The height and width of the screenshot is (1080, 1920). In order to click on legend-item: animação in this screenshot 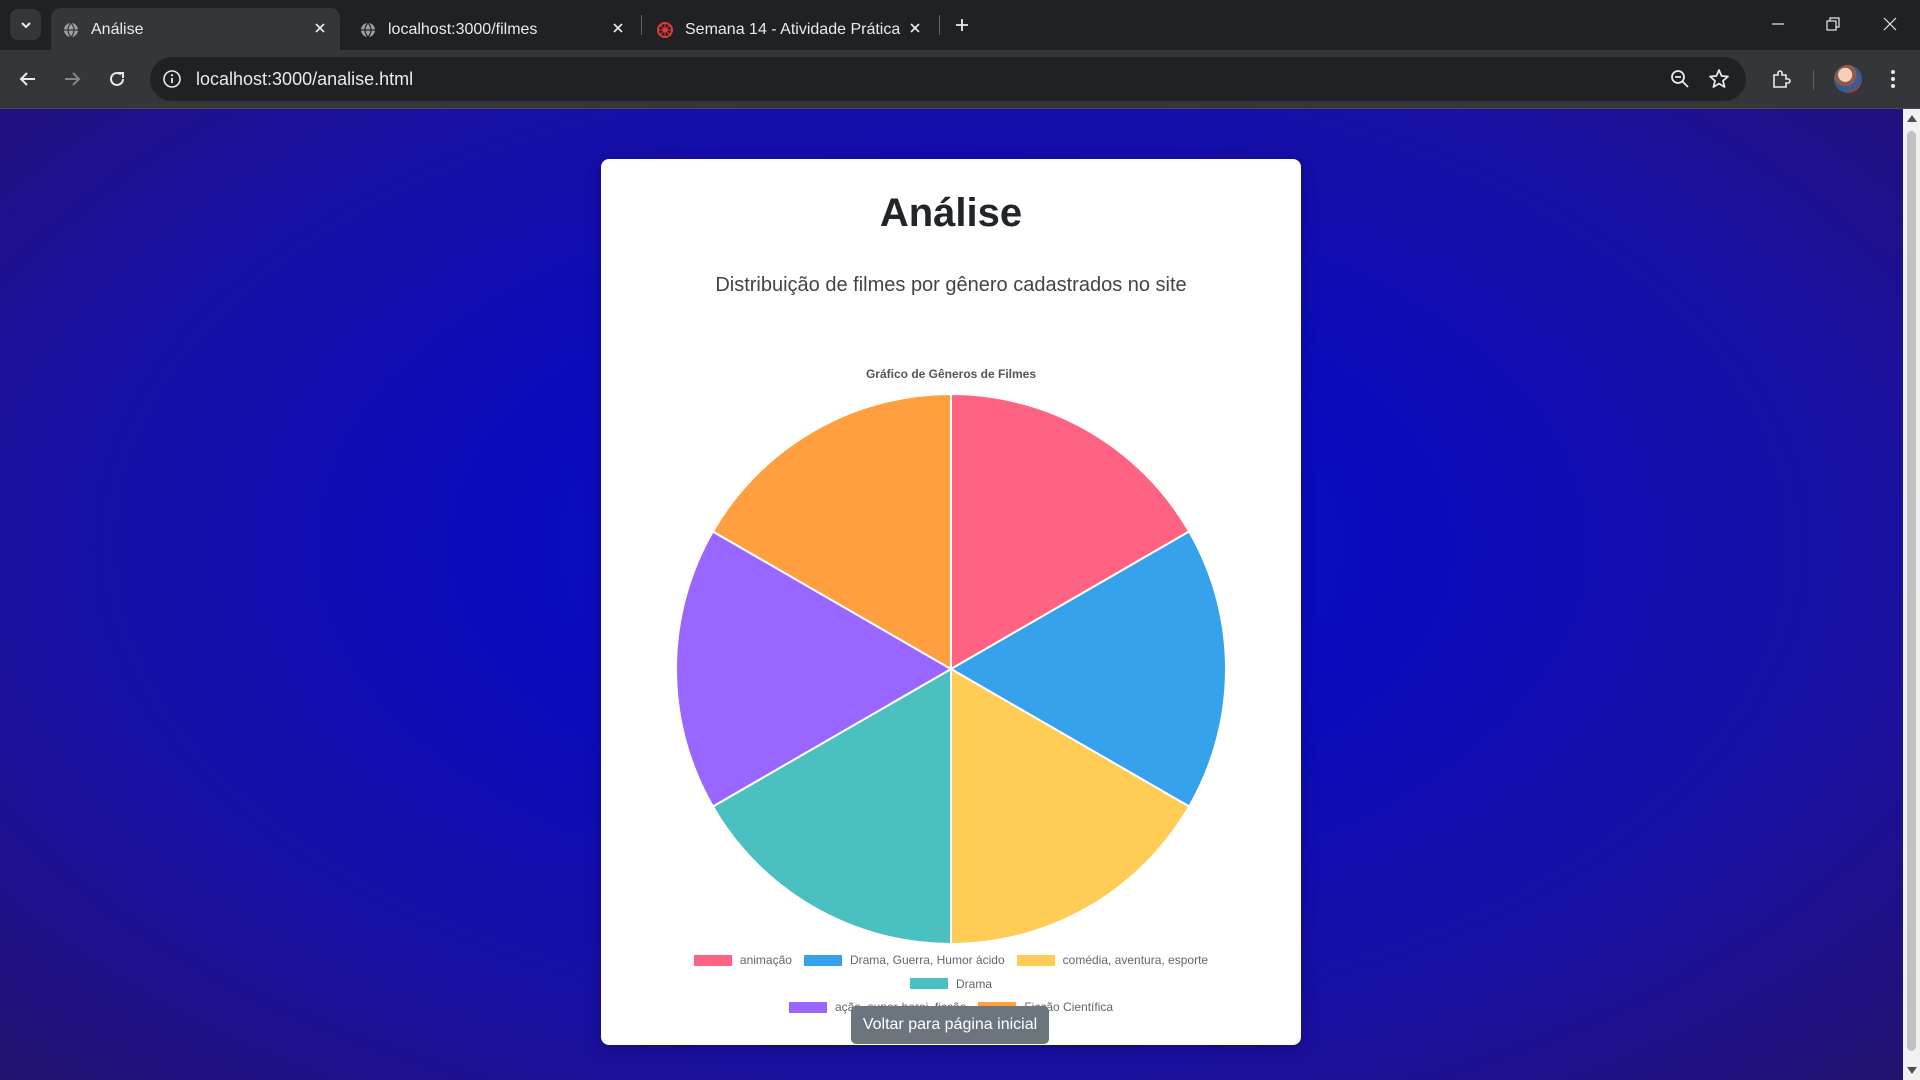, I will do `click(742, 960)`.